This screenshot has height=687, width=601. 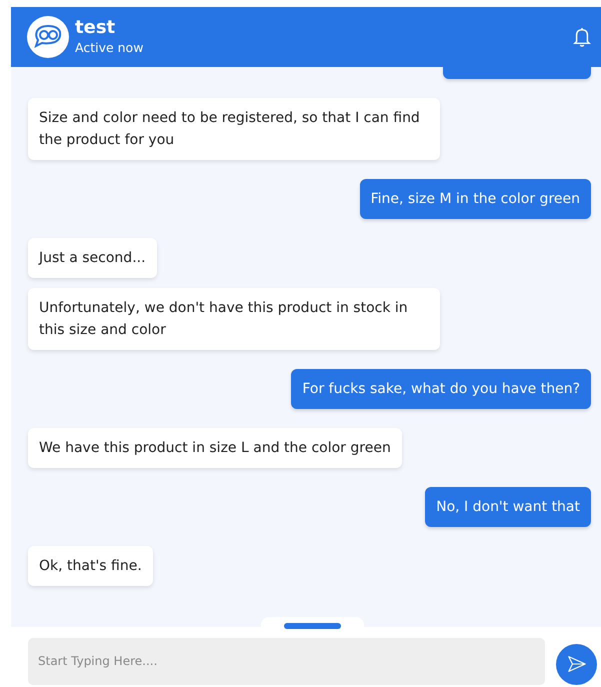 I want to click on chat-logo-icon, so click(x=48, y=37).